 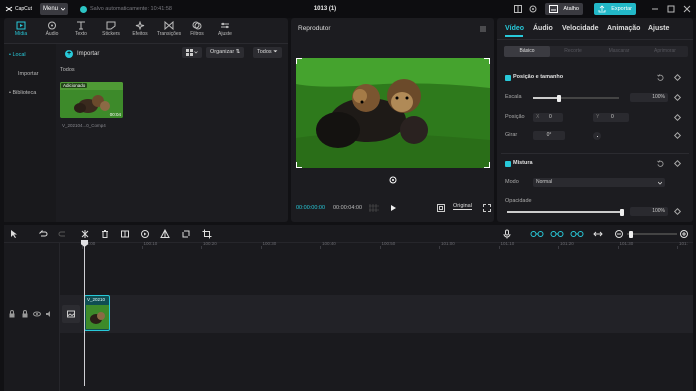 I want to click on maximize-icon, so click(x=671, y=9).